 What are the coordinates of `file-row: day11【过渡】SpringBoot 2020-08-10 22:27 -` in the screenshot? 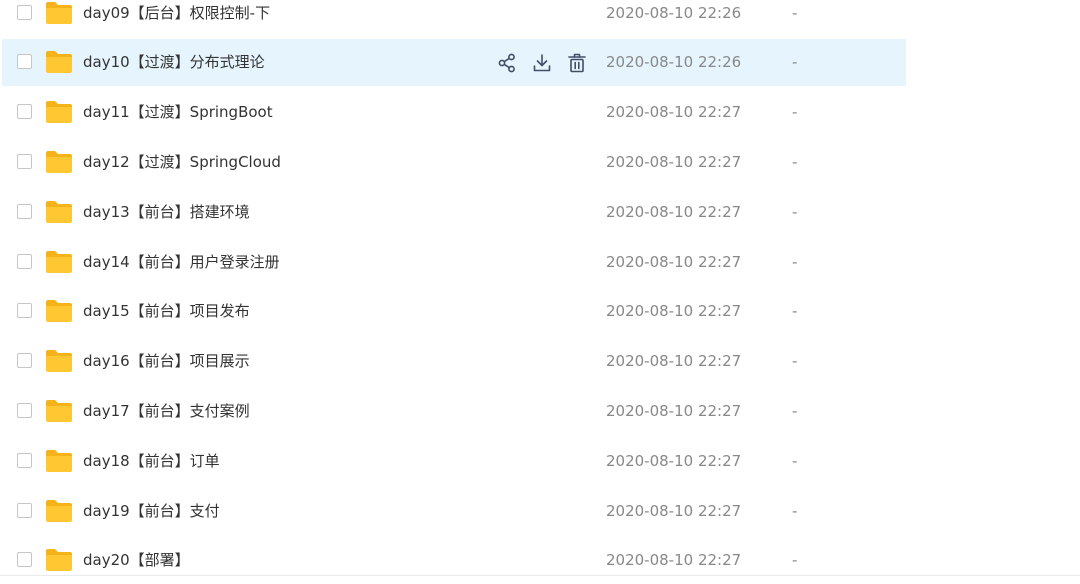 It's located at (454, 112).